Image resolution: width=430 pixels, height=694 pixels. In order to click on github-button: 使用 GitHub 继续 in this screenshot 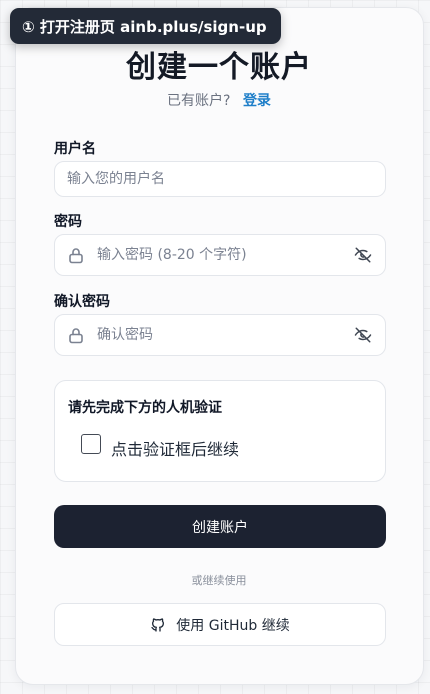, I will do `click(220, 624)`.